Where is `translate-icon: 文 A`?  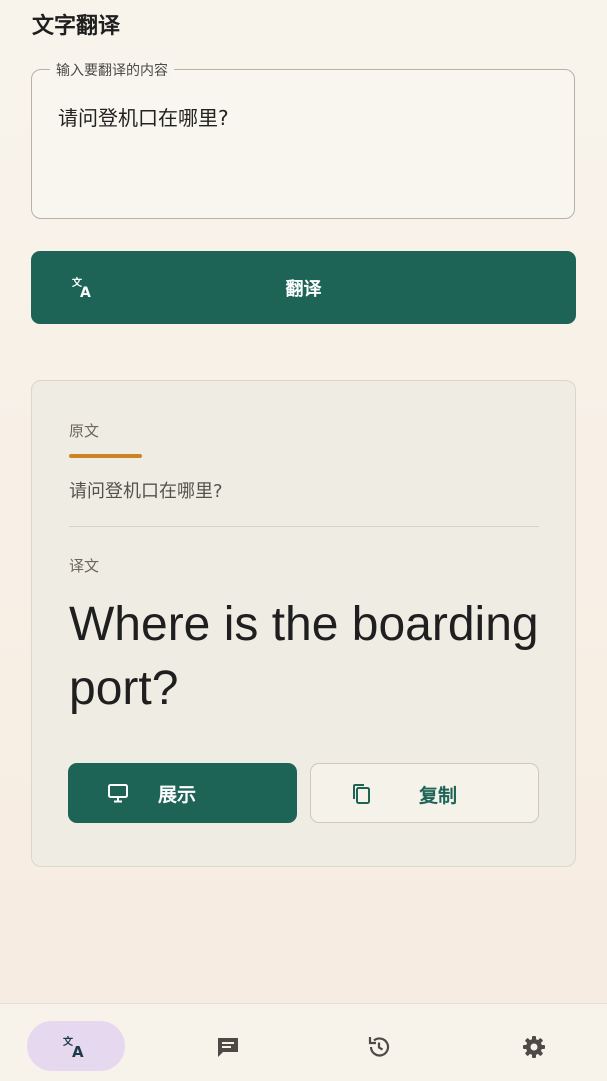 translate-icon: 文 A is located at coordinates (73, 1047).